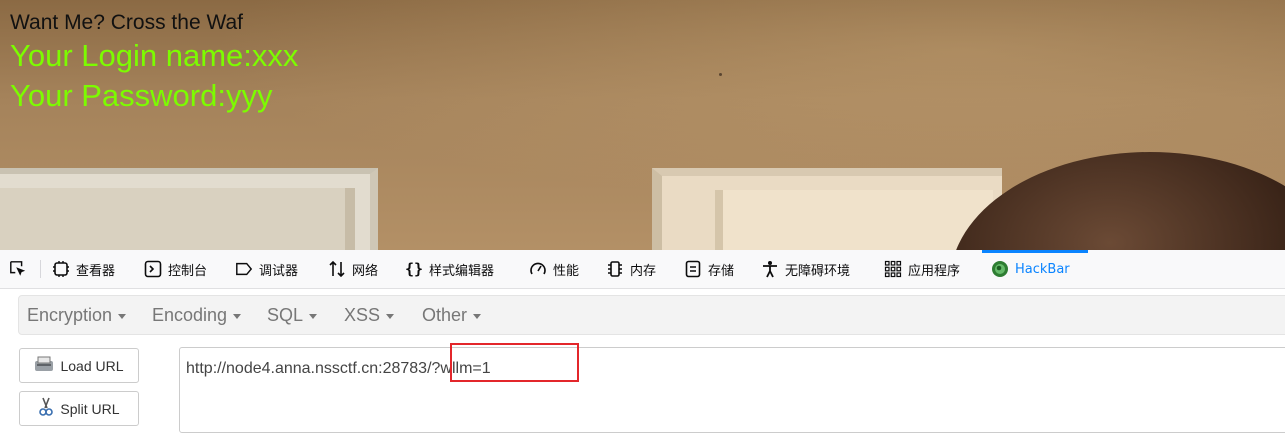 The height and width of the screenshot is (434, 1285). I want to click on menu-label: Encryption, so click(70, 314).